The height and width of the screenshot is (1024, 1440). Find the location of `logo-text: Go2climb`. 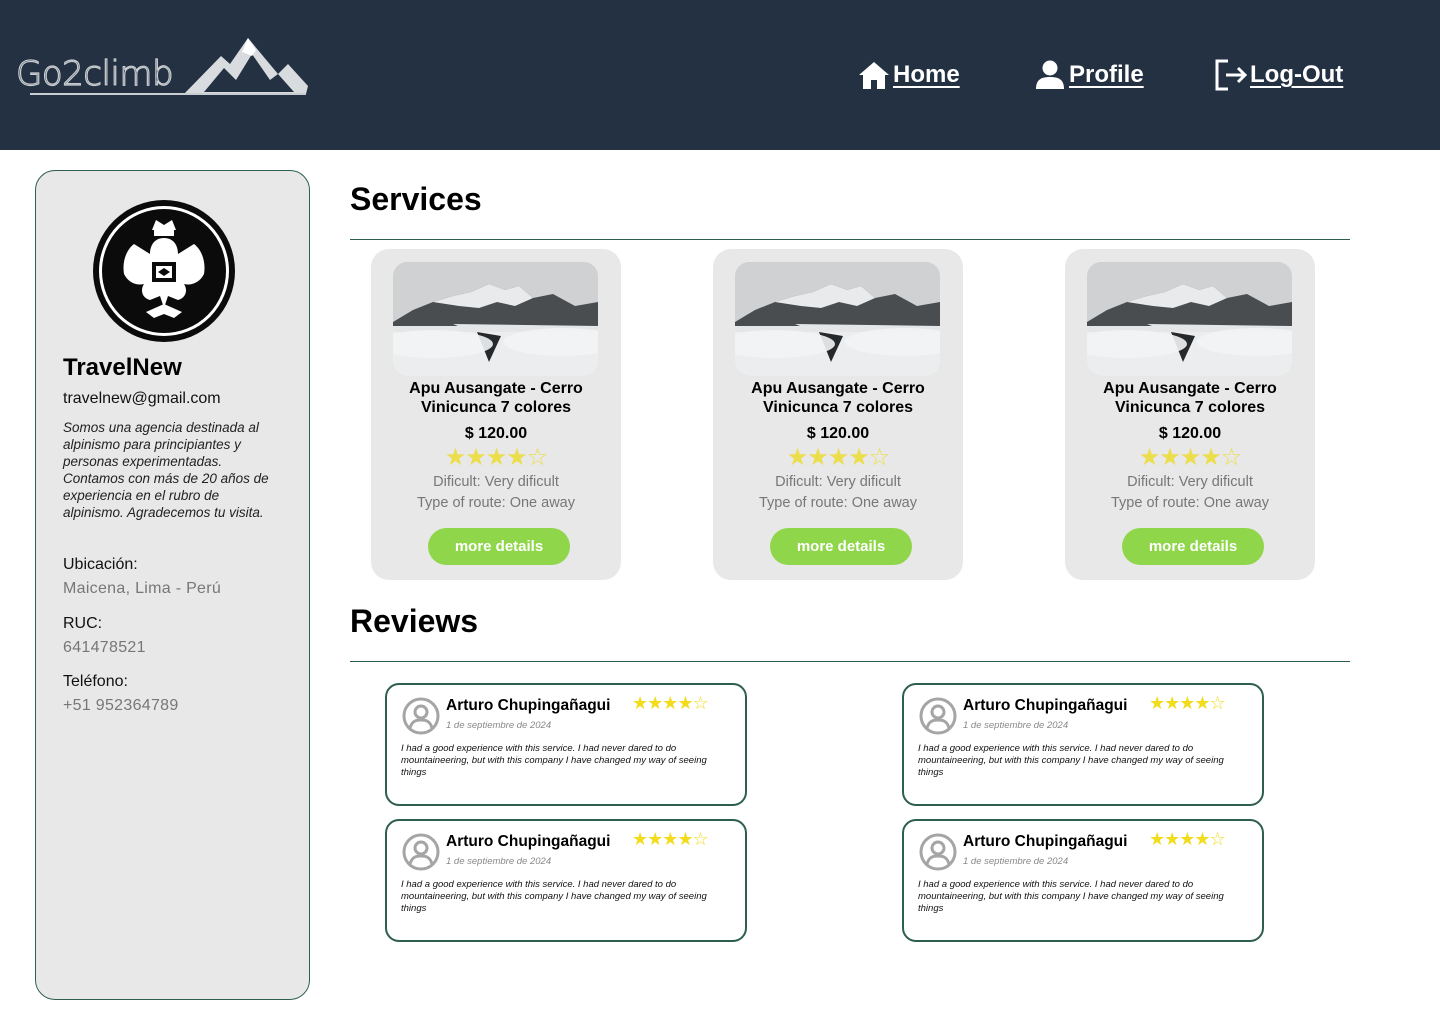

logo-text: Go2climb is located at coordinates (94, 73).